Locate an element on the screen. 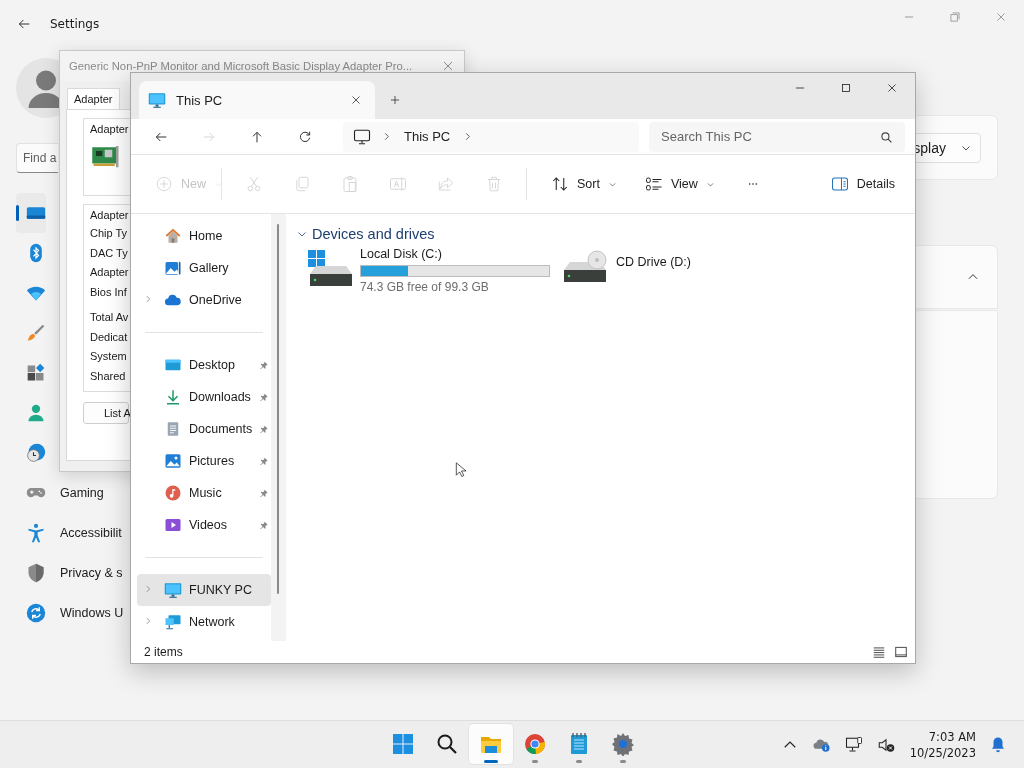 The width and height of the screenshot is (1024, 768). item-count: 2 items is located at coordinates (163, 652).